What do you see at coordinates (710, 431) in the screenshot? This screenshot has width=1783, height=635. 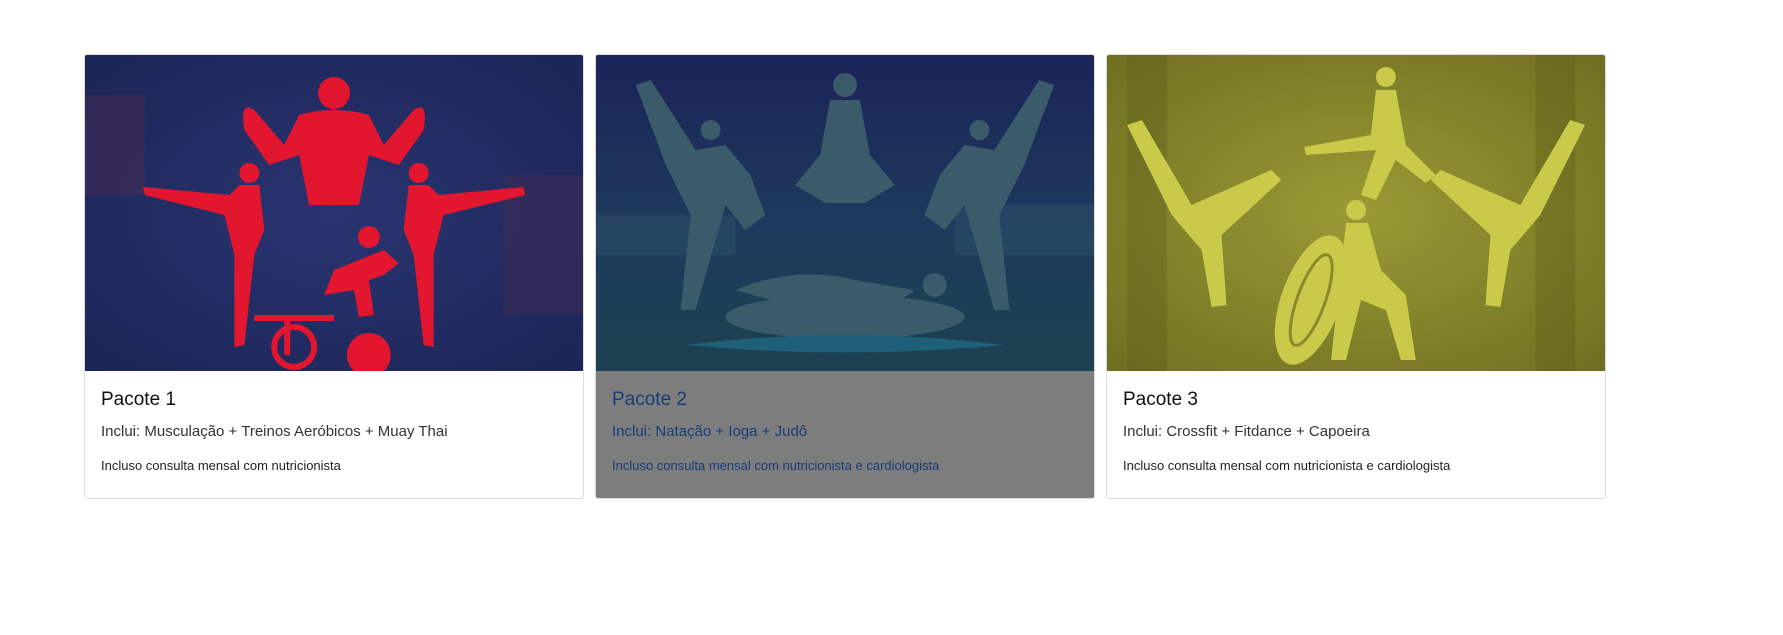 I see `card-includes: Inclui: Natação + Ioga + Judô` at bounding box center [710, 431].